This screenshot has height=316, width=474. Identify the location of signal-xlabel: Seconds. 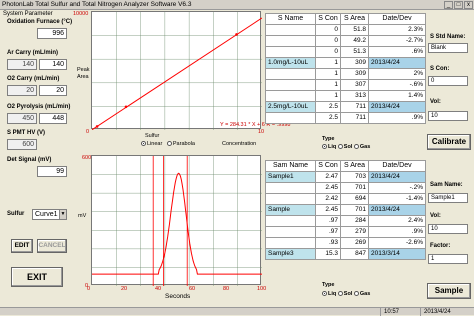
(178, 296).